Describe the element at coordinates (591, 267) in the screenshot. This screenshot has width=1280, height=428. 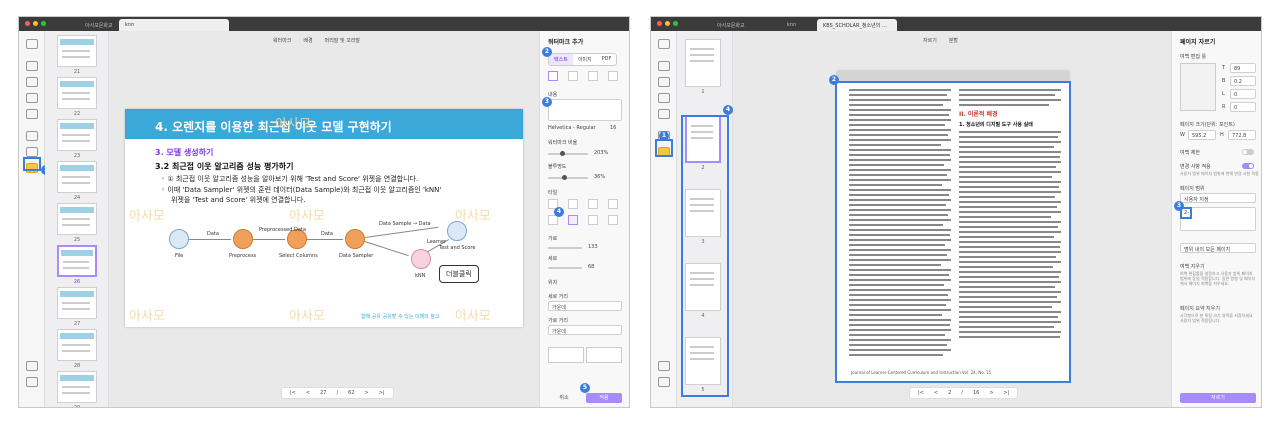
I see `y-value: 68` at that location.